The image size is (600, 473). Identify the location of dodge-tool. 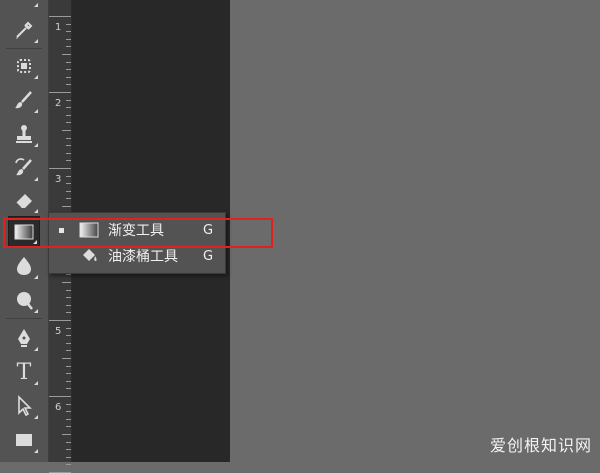
(24, 300).